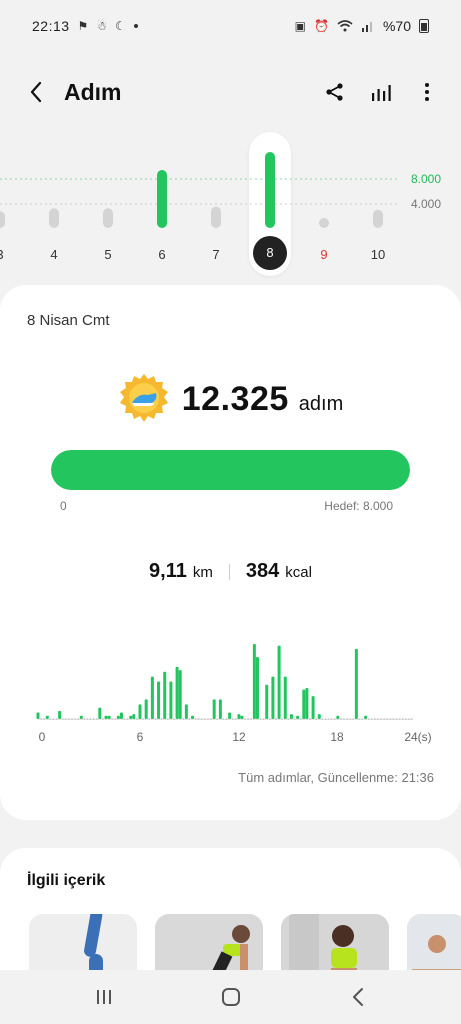 The image size is (461, 1024). What do you see at coordinates (51, 26) in the screenshot?
I see `status-time: 22:13` at bounding box center [51, 26].